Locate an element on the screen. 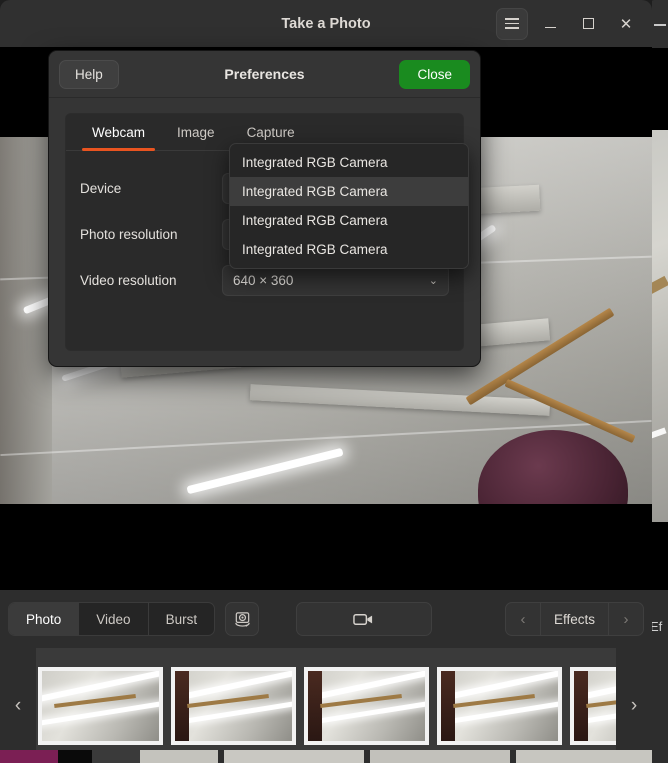 This screenshot has height=763, width=668. capture-toolbar: Photo Video Burst ‹ Effects › is located at coordinates (326, 619).